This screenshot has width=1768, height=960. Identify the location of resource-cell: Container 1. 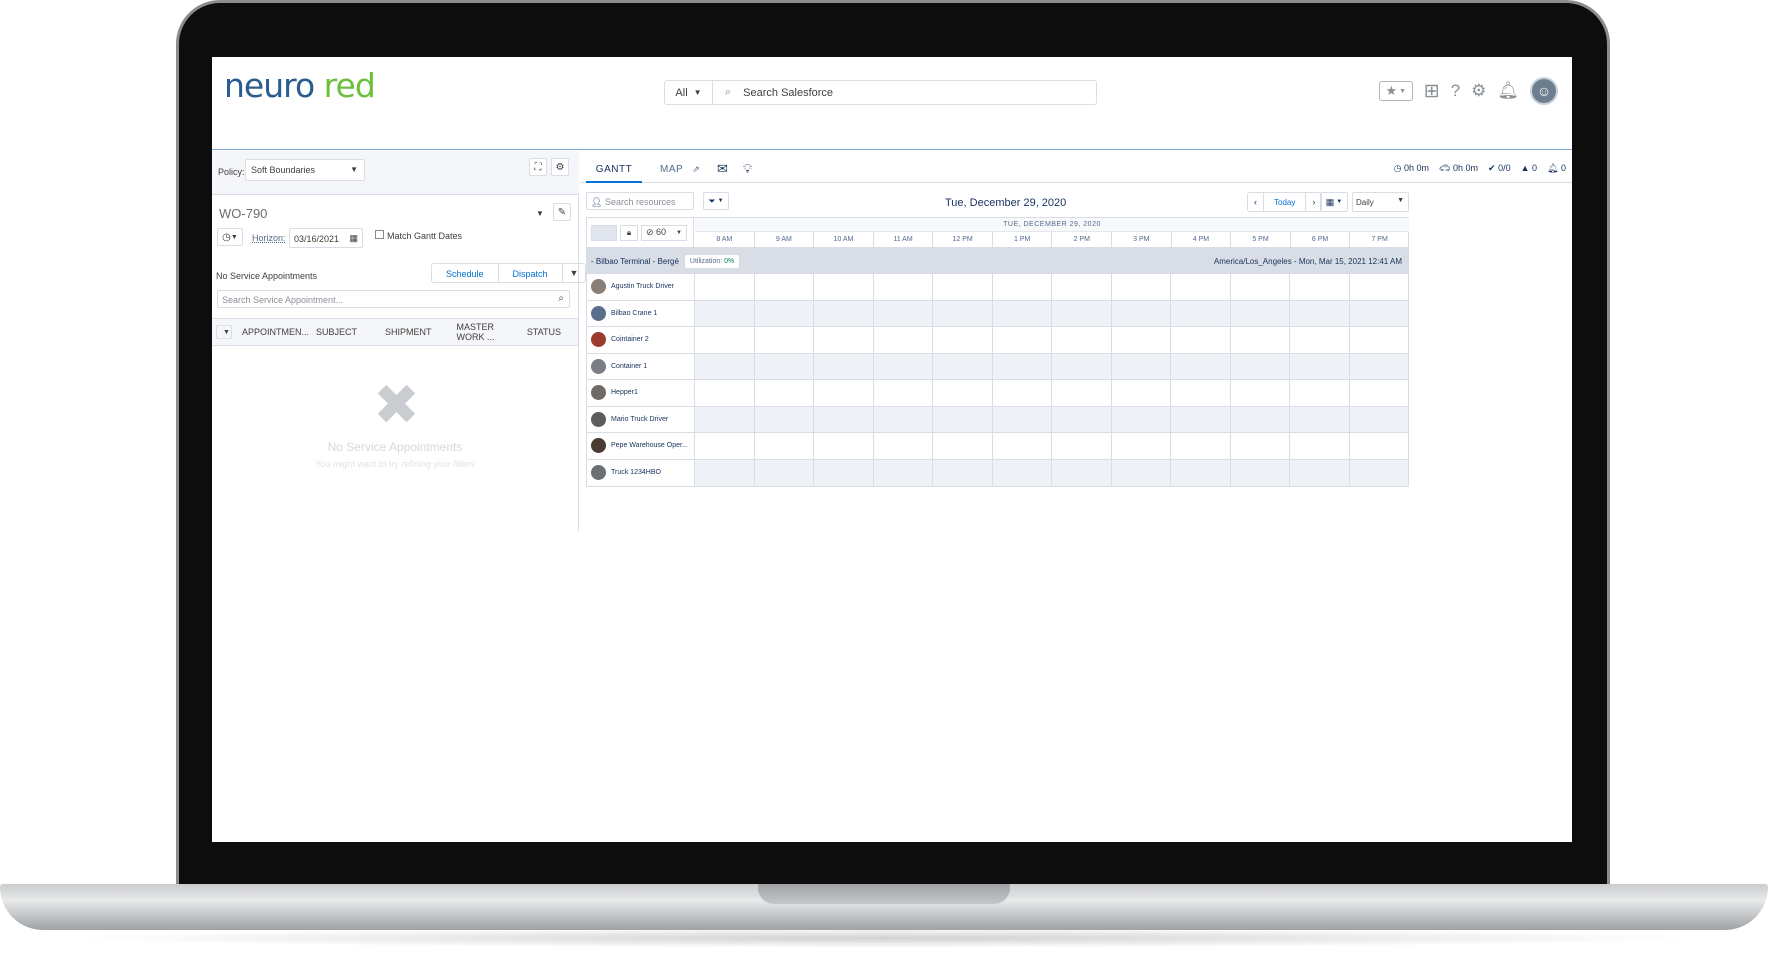
(641, 366).